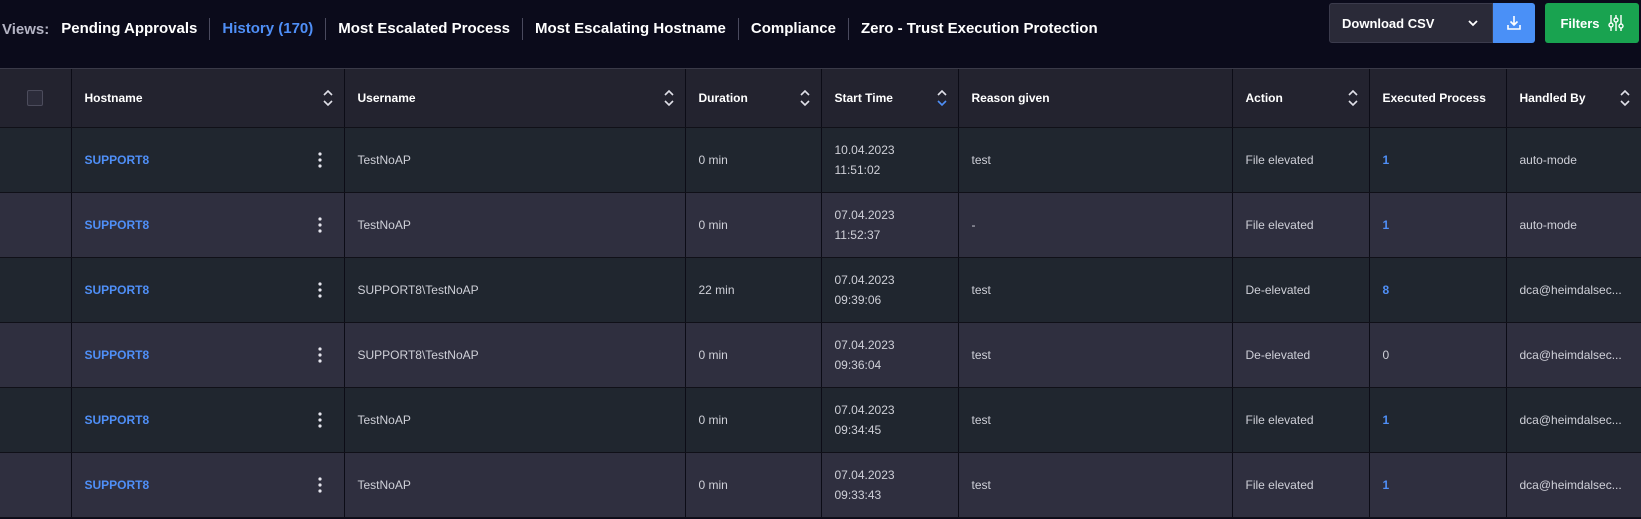 The width and height of the screenshot is (1641, 519). Describe the element at coordinates (941, 98) in the screenshot. I see `sort-desc-icon` at that location.